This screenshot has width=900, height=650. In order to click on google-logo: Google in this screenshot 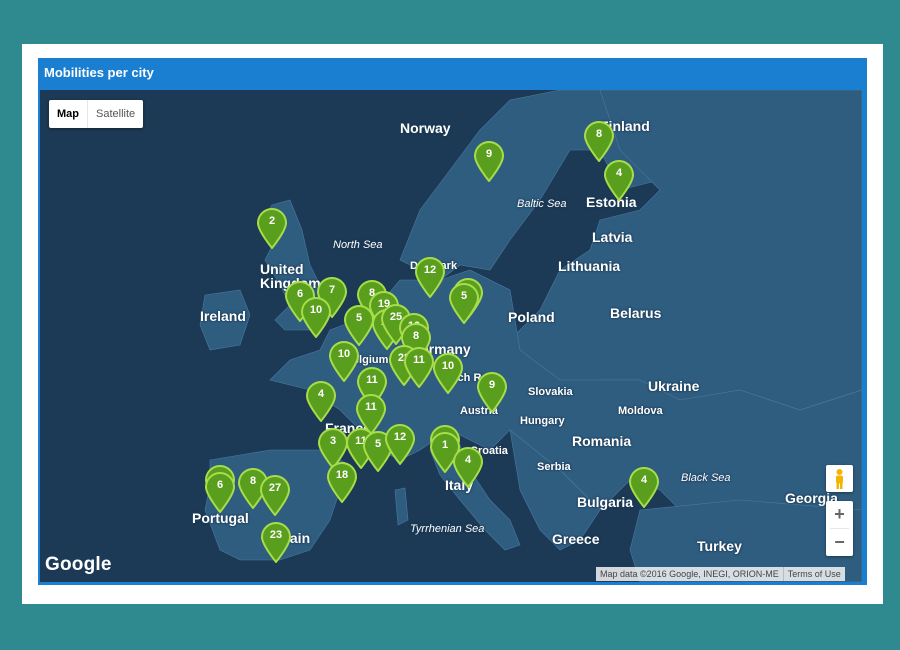, I will do `click(78, 564)`.